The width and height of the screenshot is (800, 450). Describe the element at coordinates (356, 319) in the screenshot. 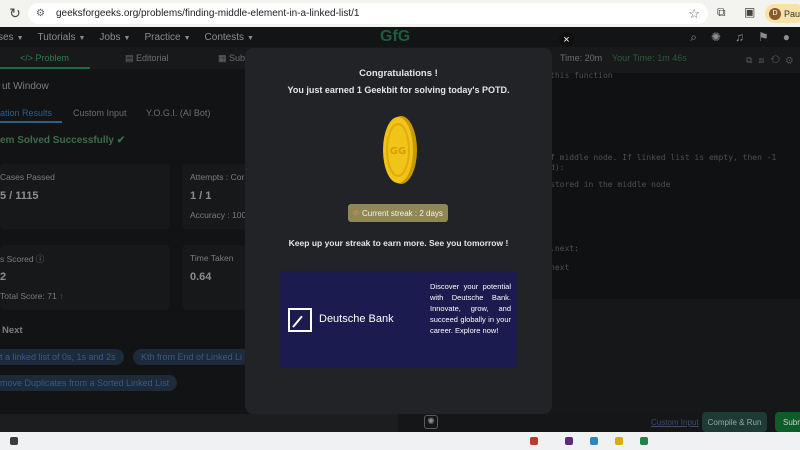

I see `ad-brand-name: Deutsche Bank` at that location.